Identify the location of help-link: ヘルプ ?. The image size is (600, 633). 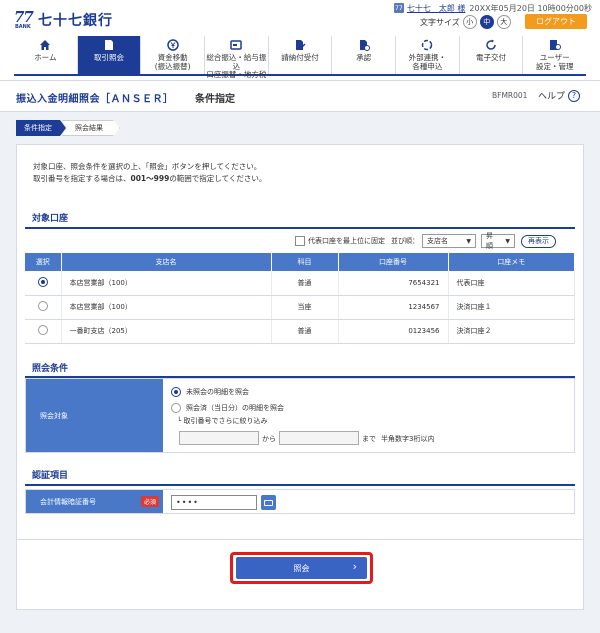
(559, 95).